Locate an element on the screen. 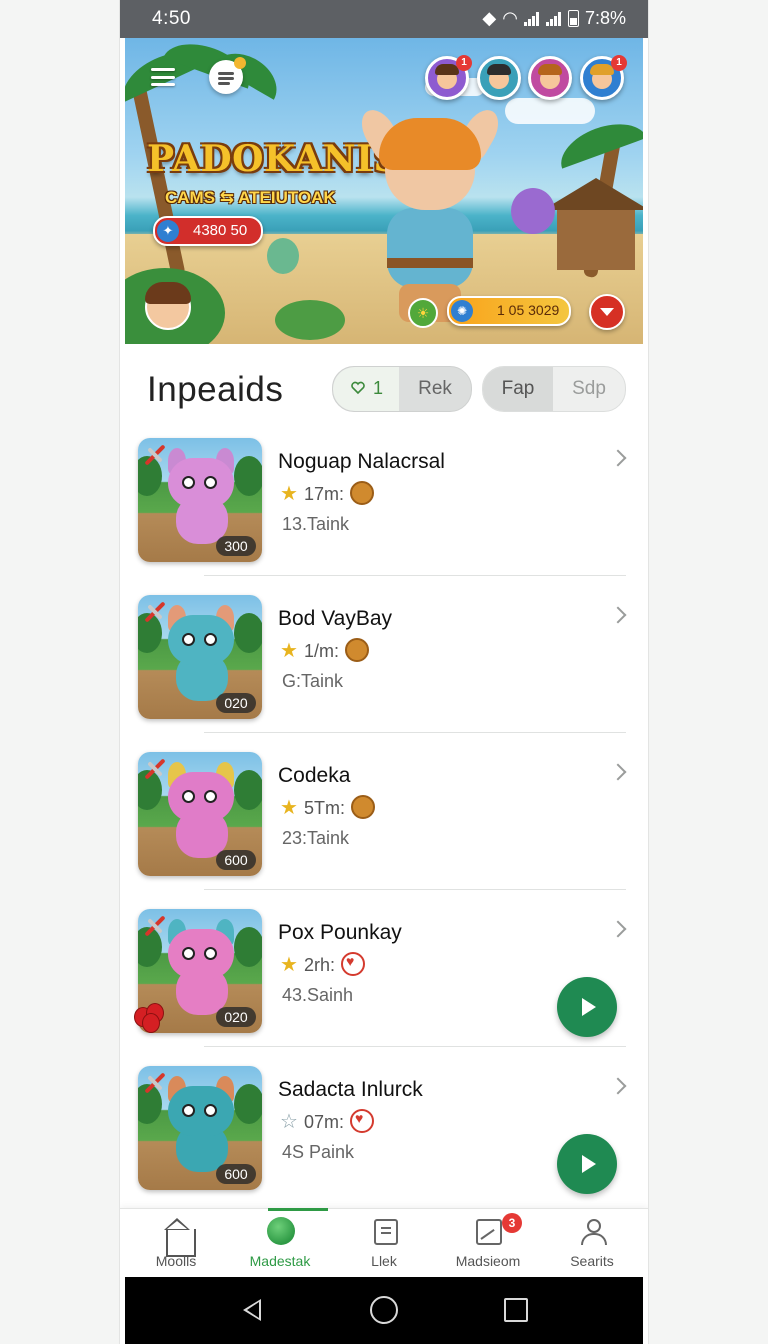 This screenshot has width=768, height=1344. menu-icon is located at coordinates (163, 77).